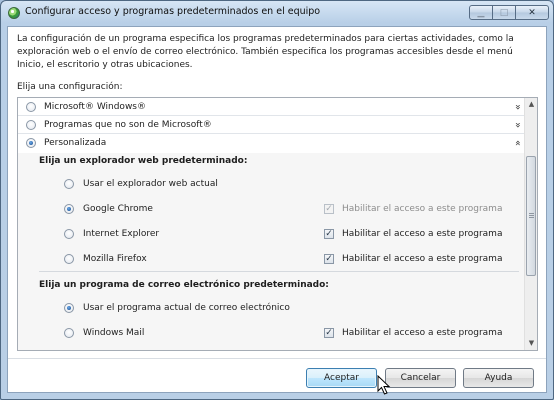 This screenshot has height=400, width=554. Describe the element at coordinates (118, 209) in the screenshot. I see `option-google-chrome: Google Chrome` at that location.